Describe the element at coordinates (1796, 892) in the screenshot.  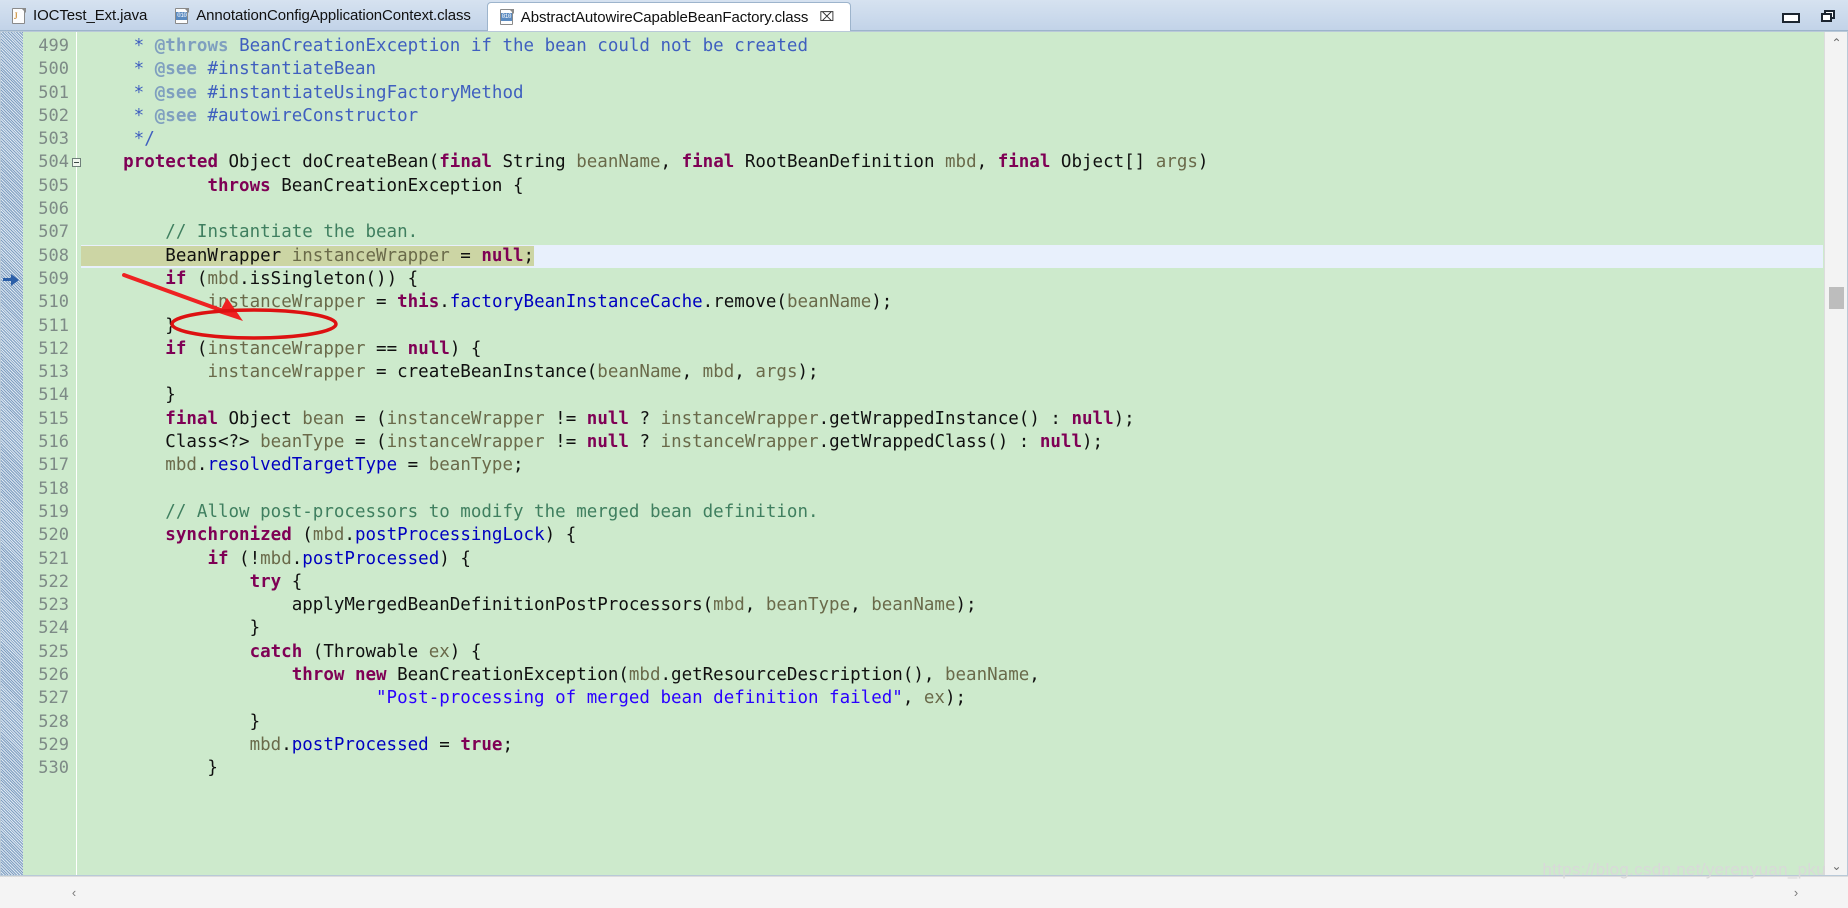
I see `scroll-right-icon: ›` at that location.